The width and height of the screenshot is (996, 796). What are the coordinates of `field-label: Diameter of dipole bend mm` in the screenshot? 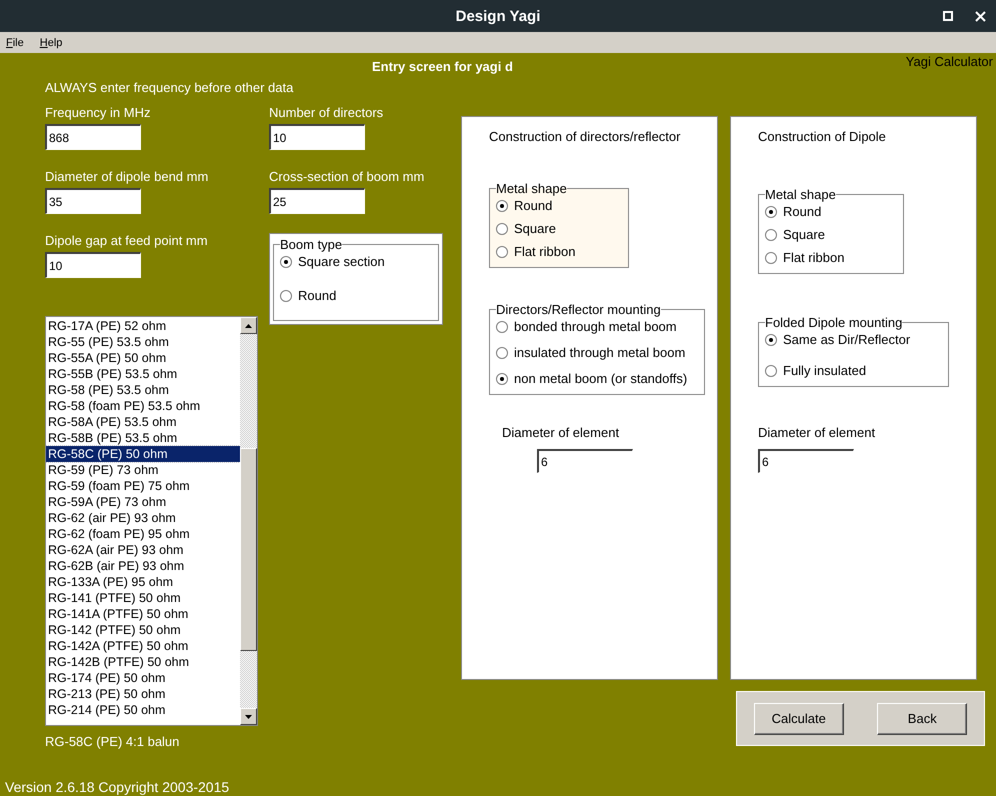 It's located at (127, 177).